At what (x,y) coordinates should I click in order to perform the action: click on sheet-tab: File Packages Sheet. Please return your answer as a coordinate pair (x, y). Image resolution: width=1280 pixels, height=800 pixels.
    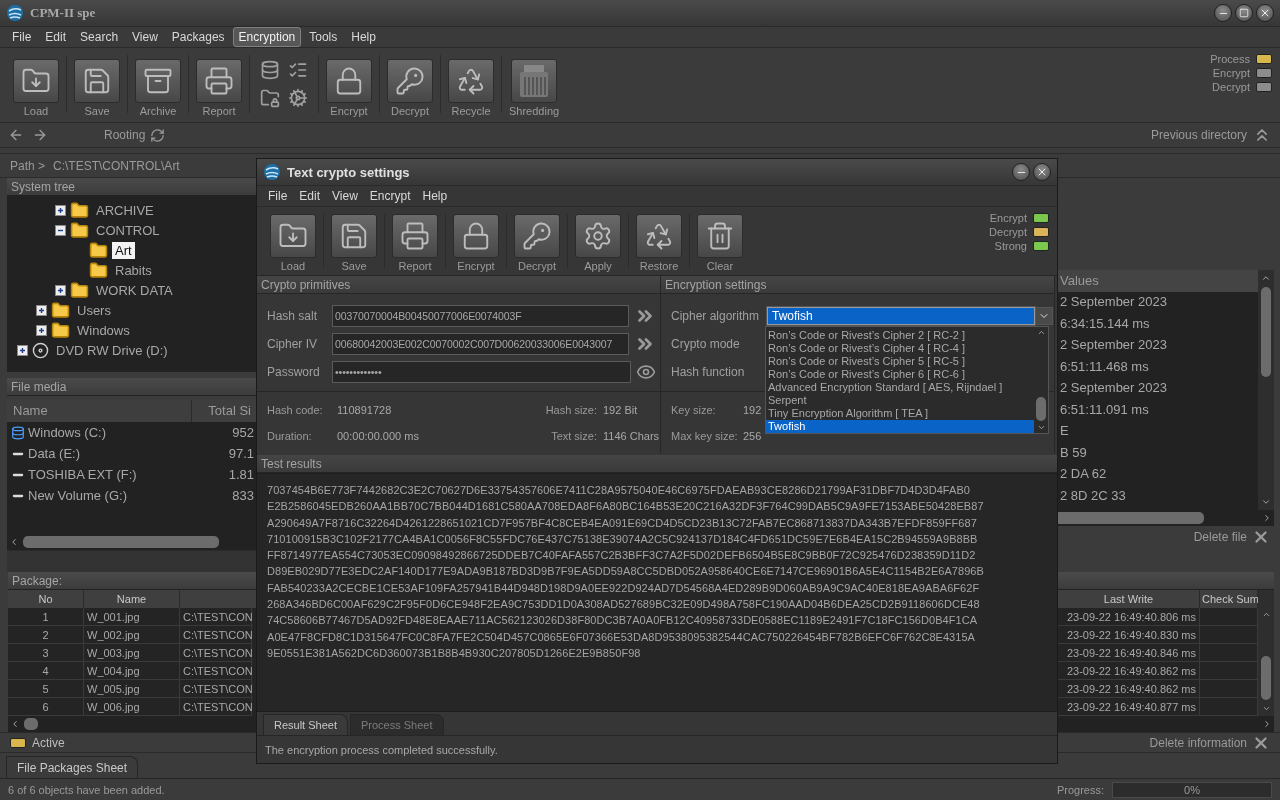
    Looking at the image, I should click on (72, 767).